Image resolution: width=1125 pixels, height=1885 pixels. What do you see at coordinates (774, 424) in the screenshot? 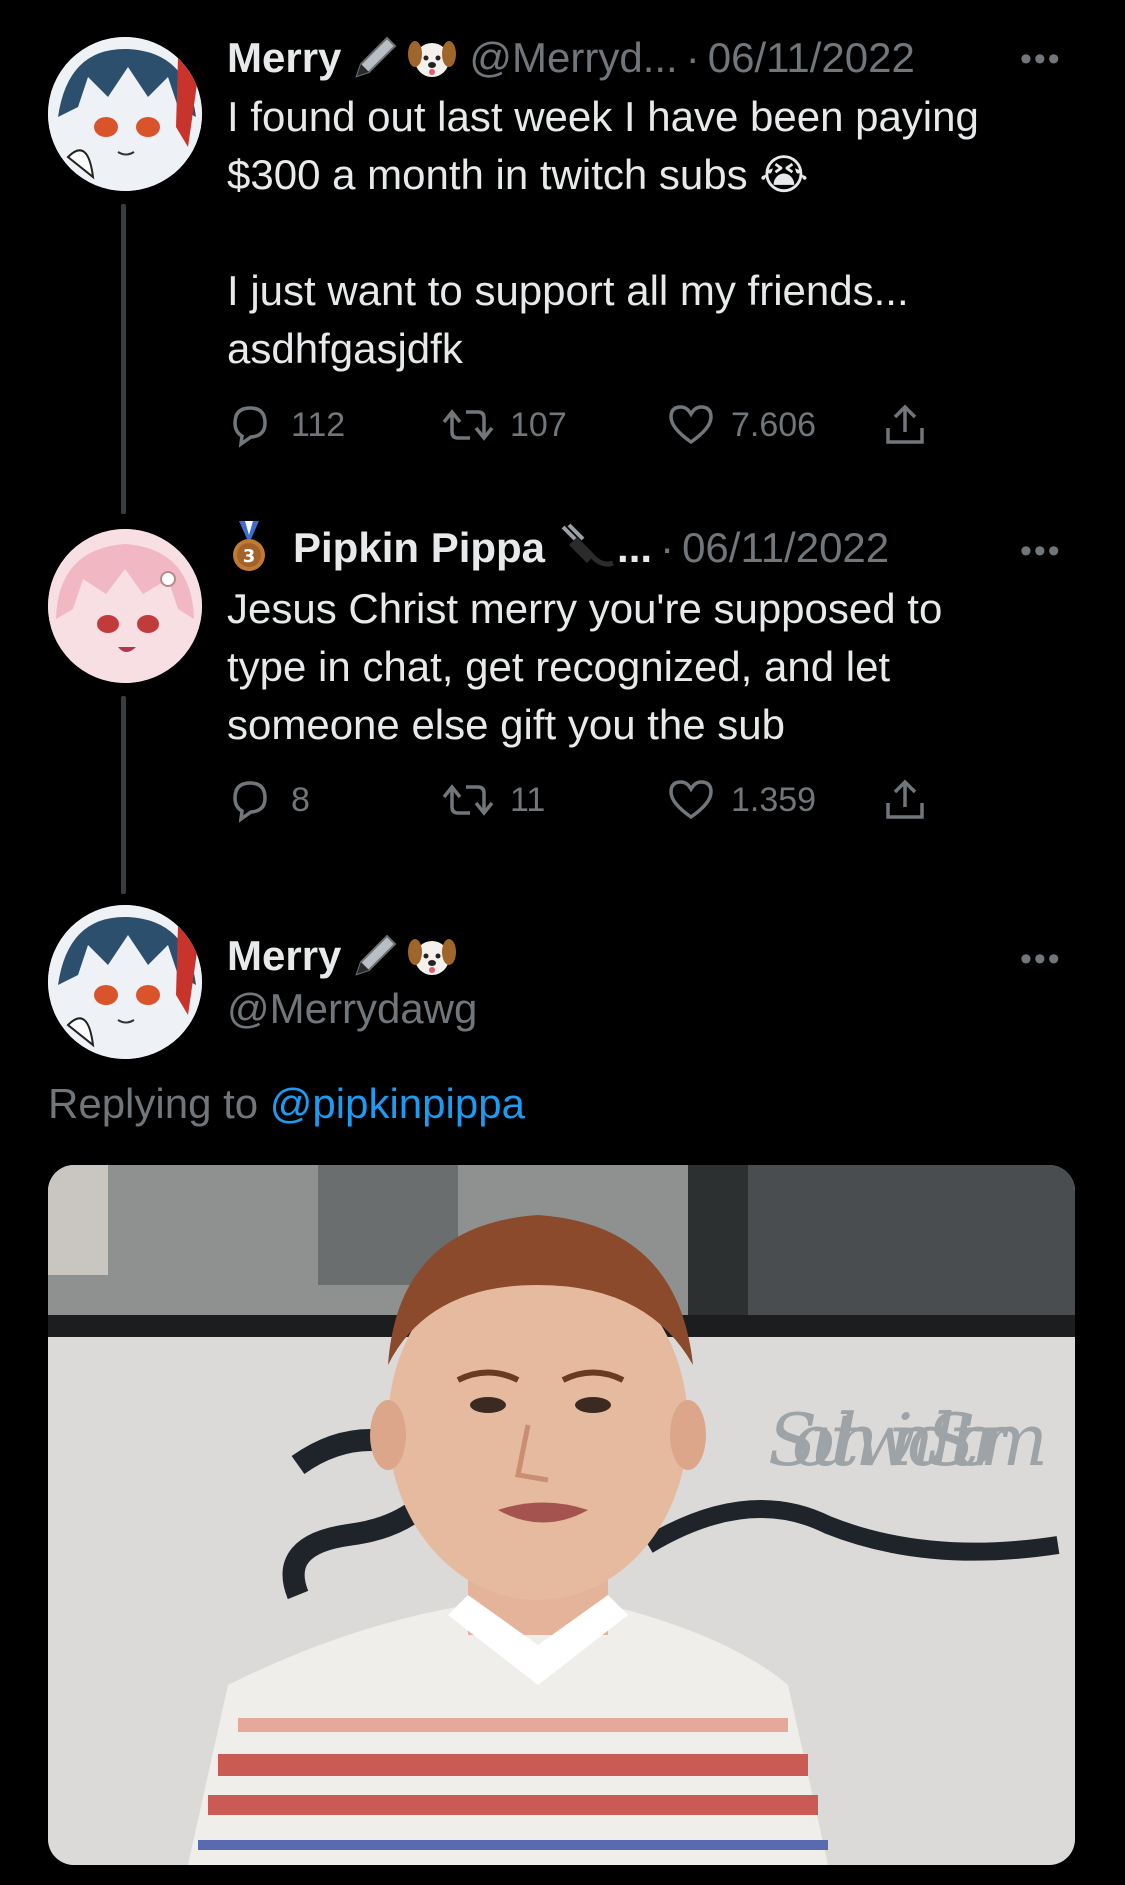
I see `like-count: 7.606` at bounding box center [774, 424].